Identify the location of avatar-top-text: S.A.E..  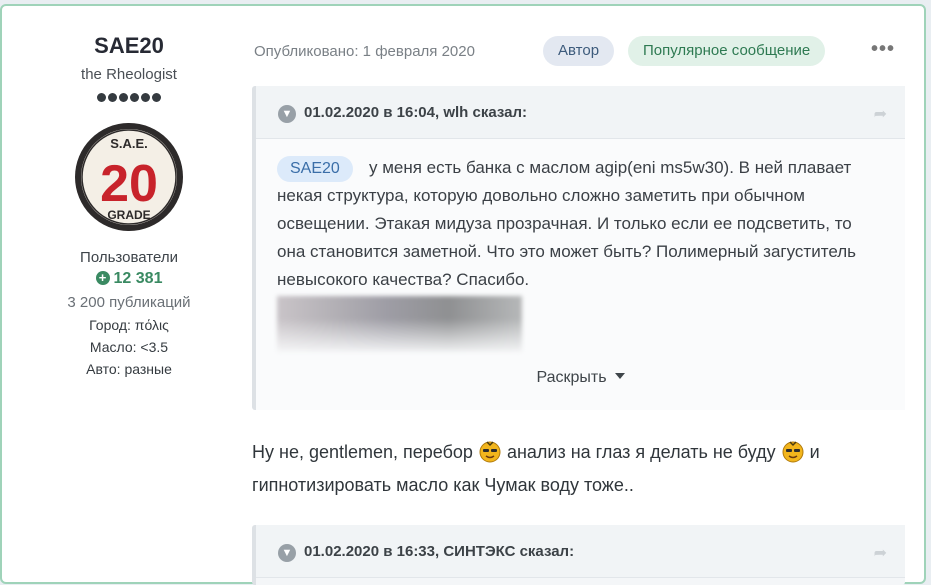
(129, 143).